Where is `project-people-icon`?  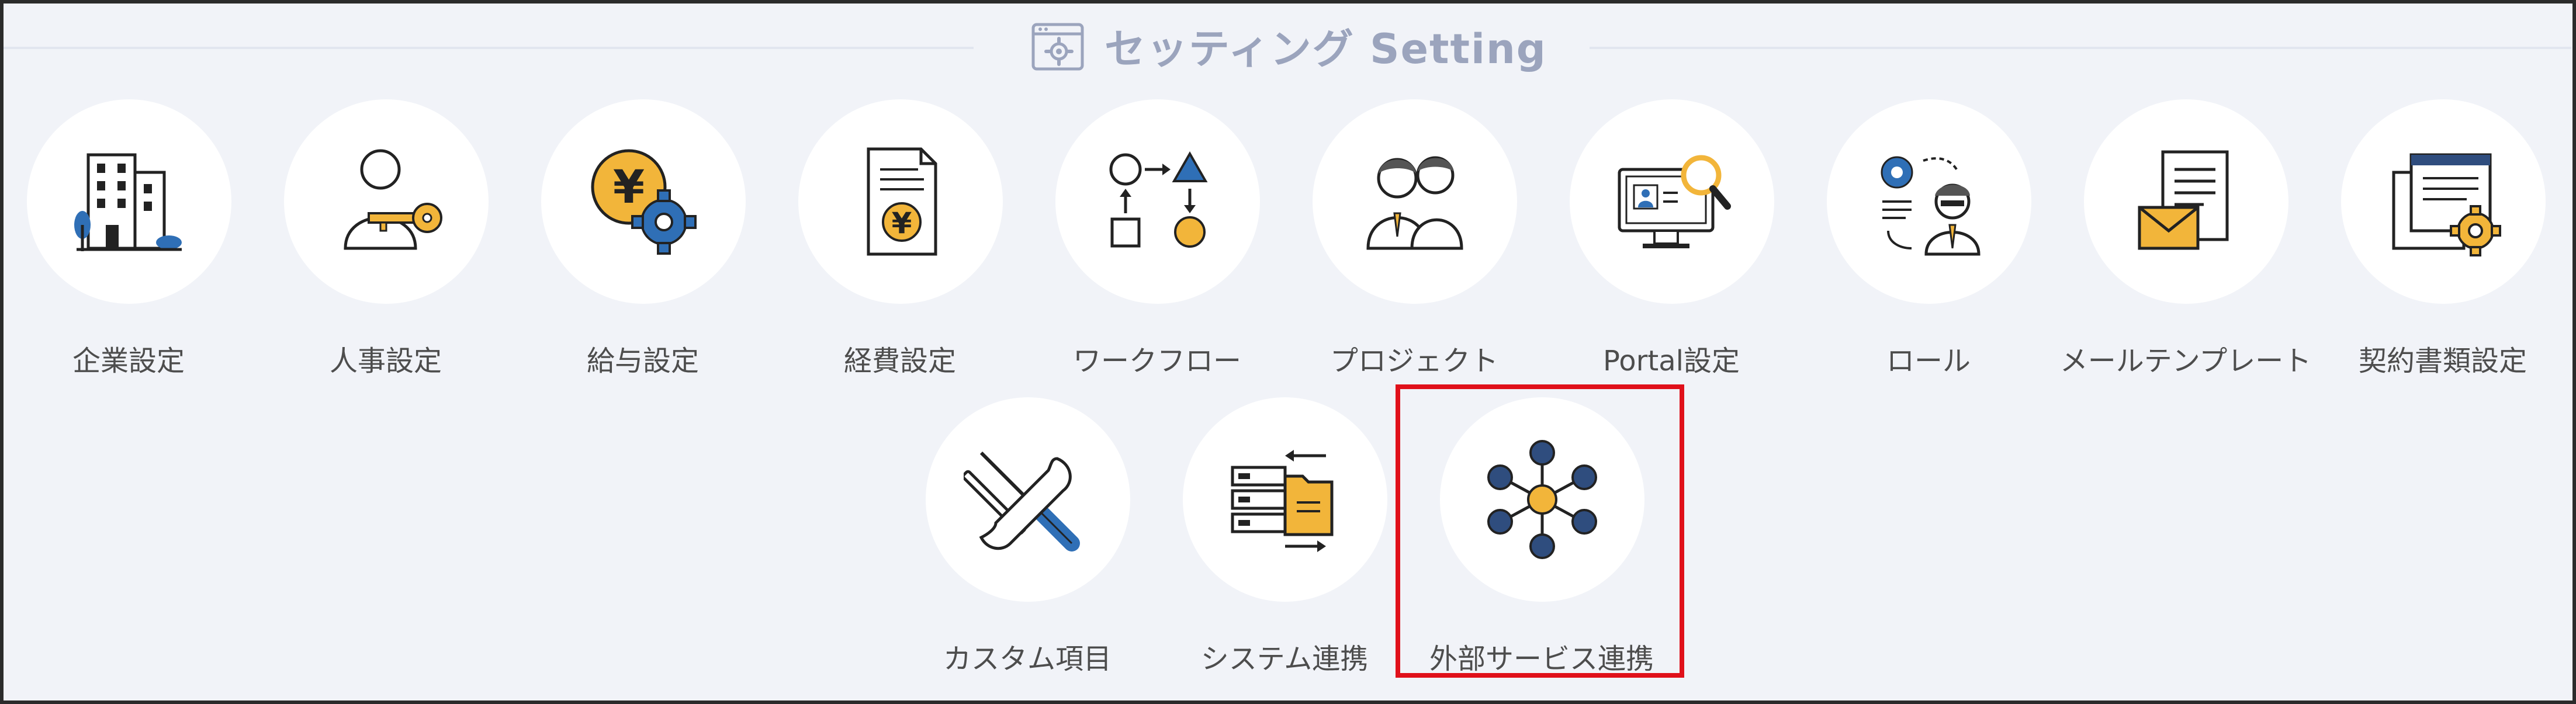
project-people-icon is located at coordinates (1415, 203).